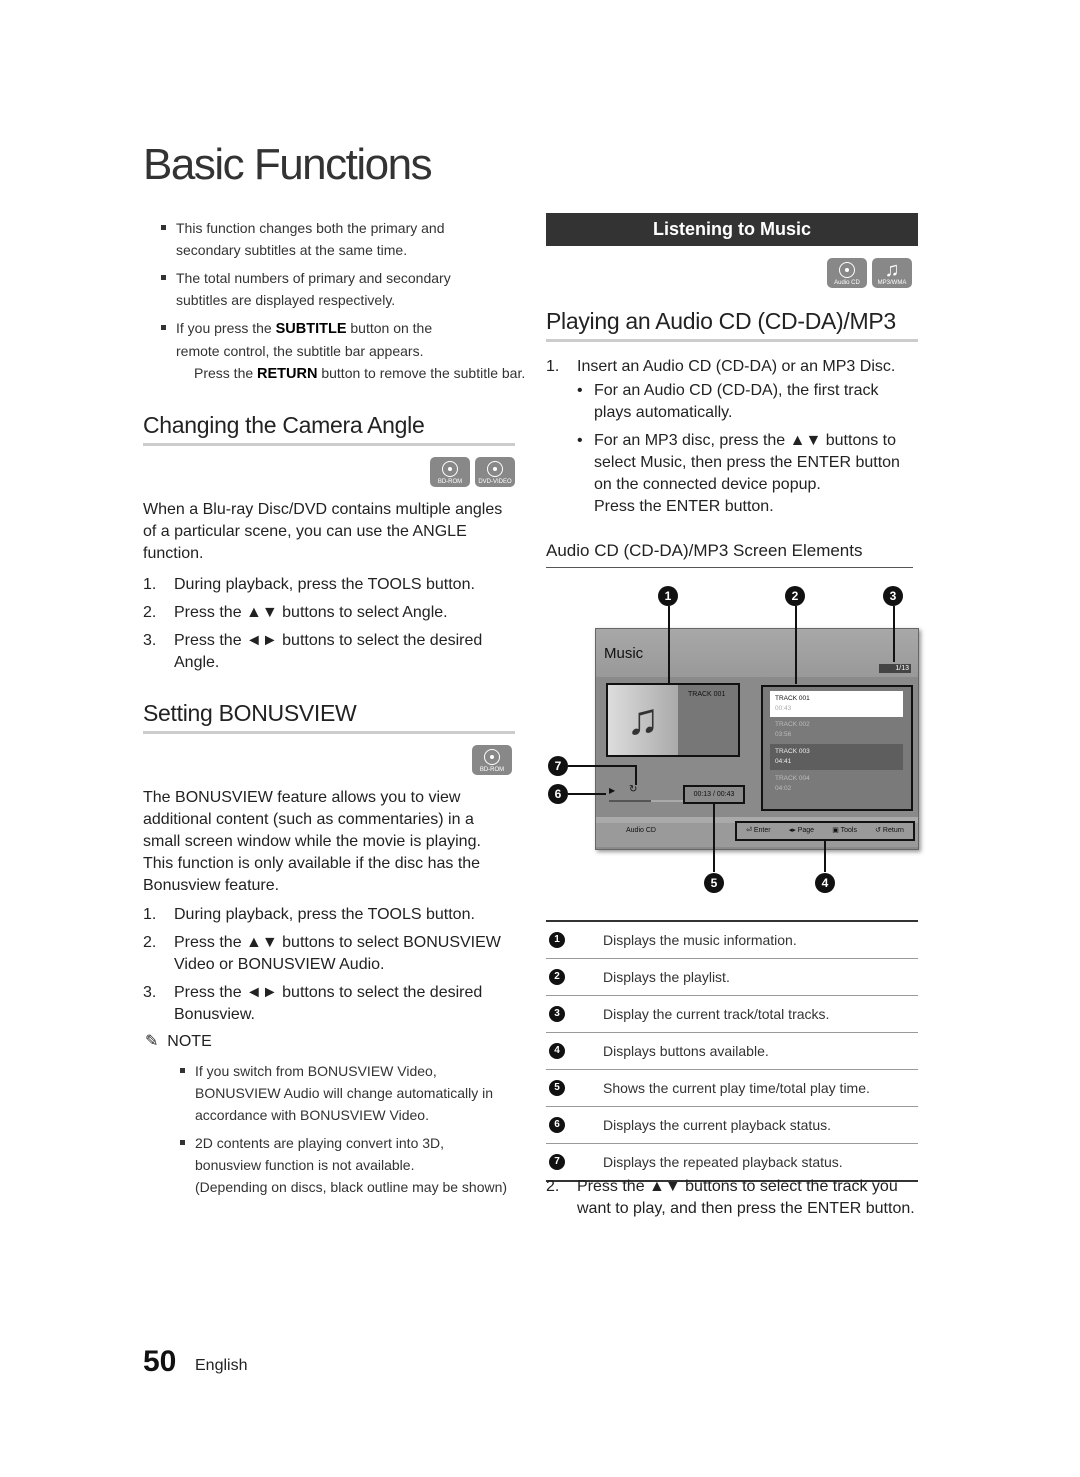 This screenshot has height=1477, width=1080. Describe the element at coordinates (472, 472) in the screenshot. I see `disc-icons: BD-ROM DVD-VIDEO` at that location.